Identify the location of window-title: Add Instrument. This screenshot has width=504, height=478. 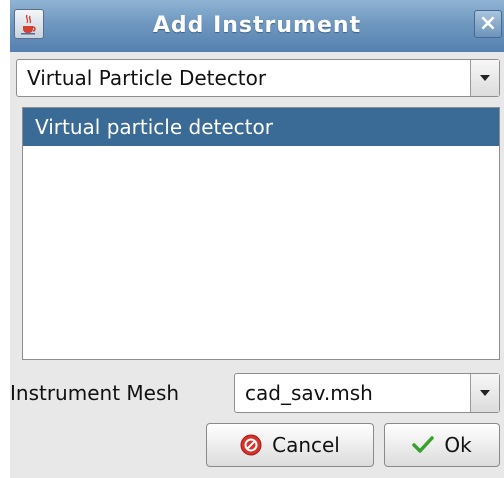
(257, 25).